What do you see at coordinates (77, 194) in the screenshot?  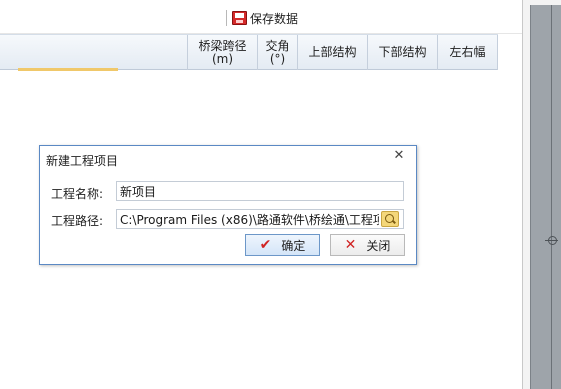 I see `project-name-label: 工程名称:` at bounding box center [77, 194].